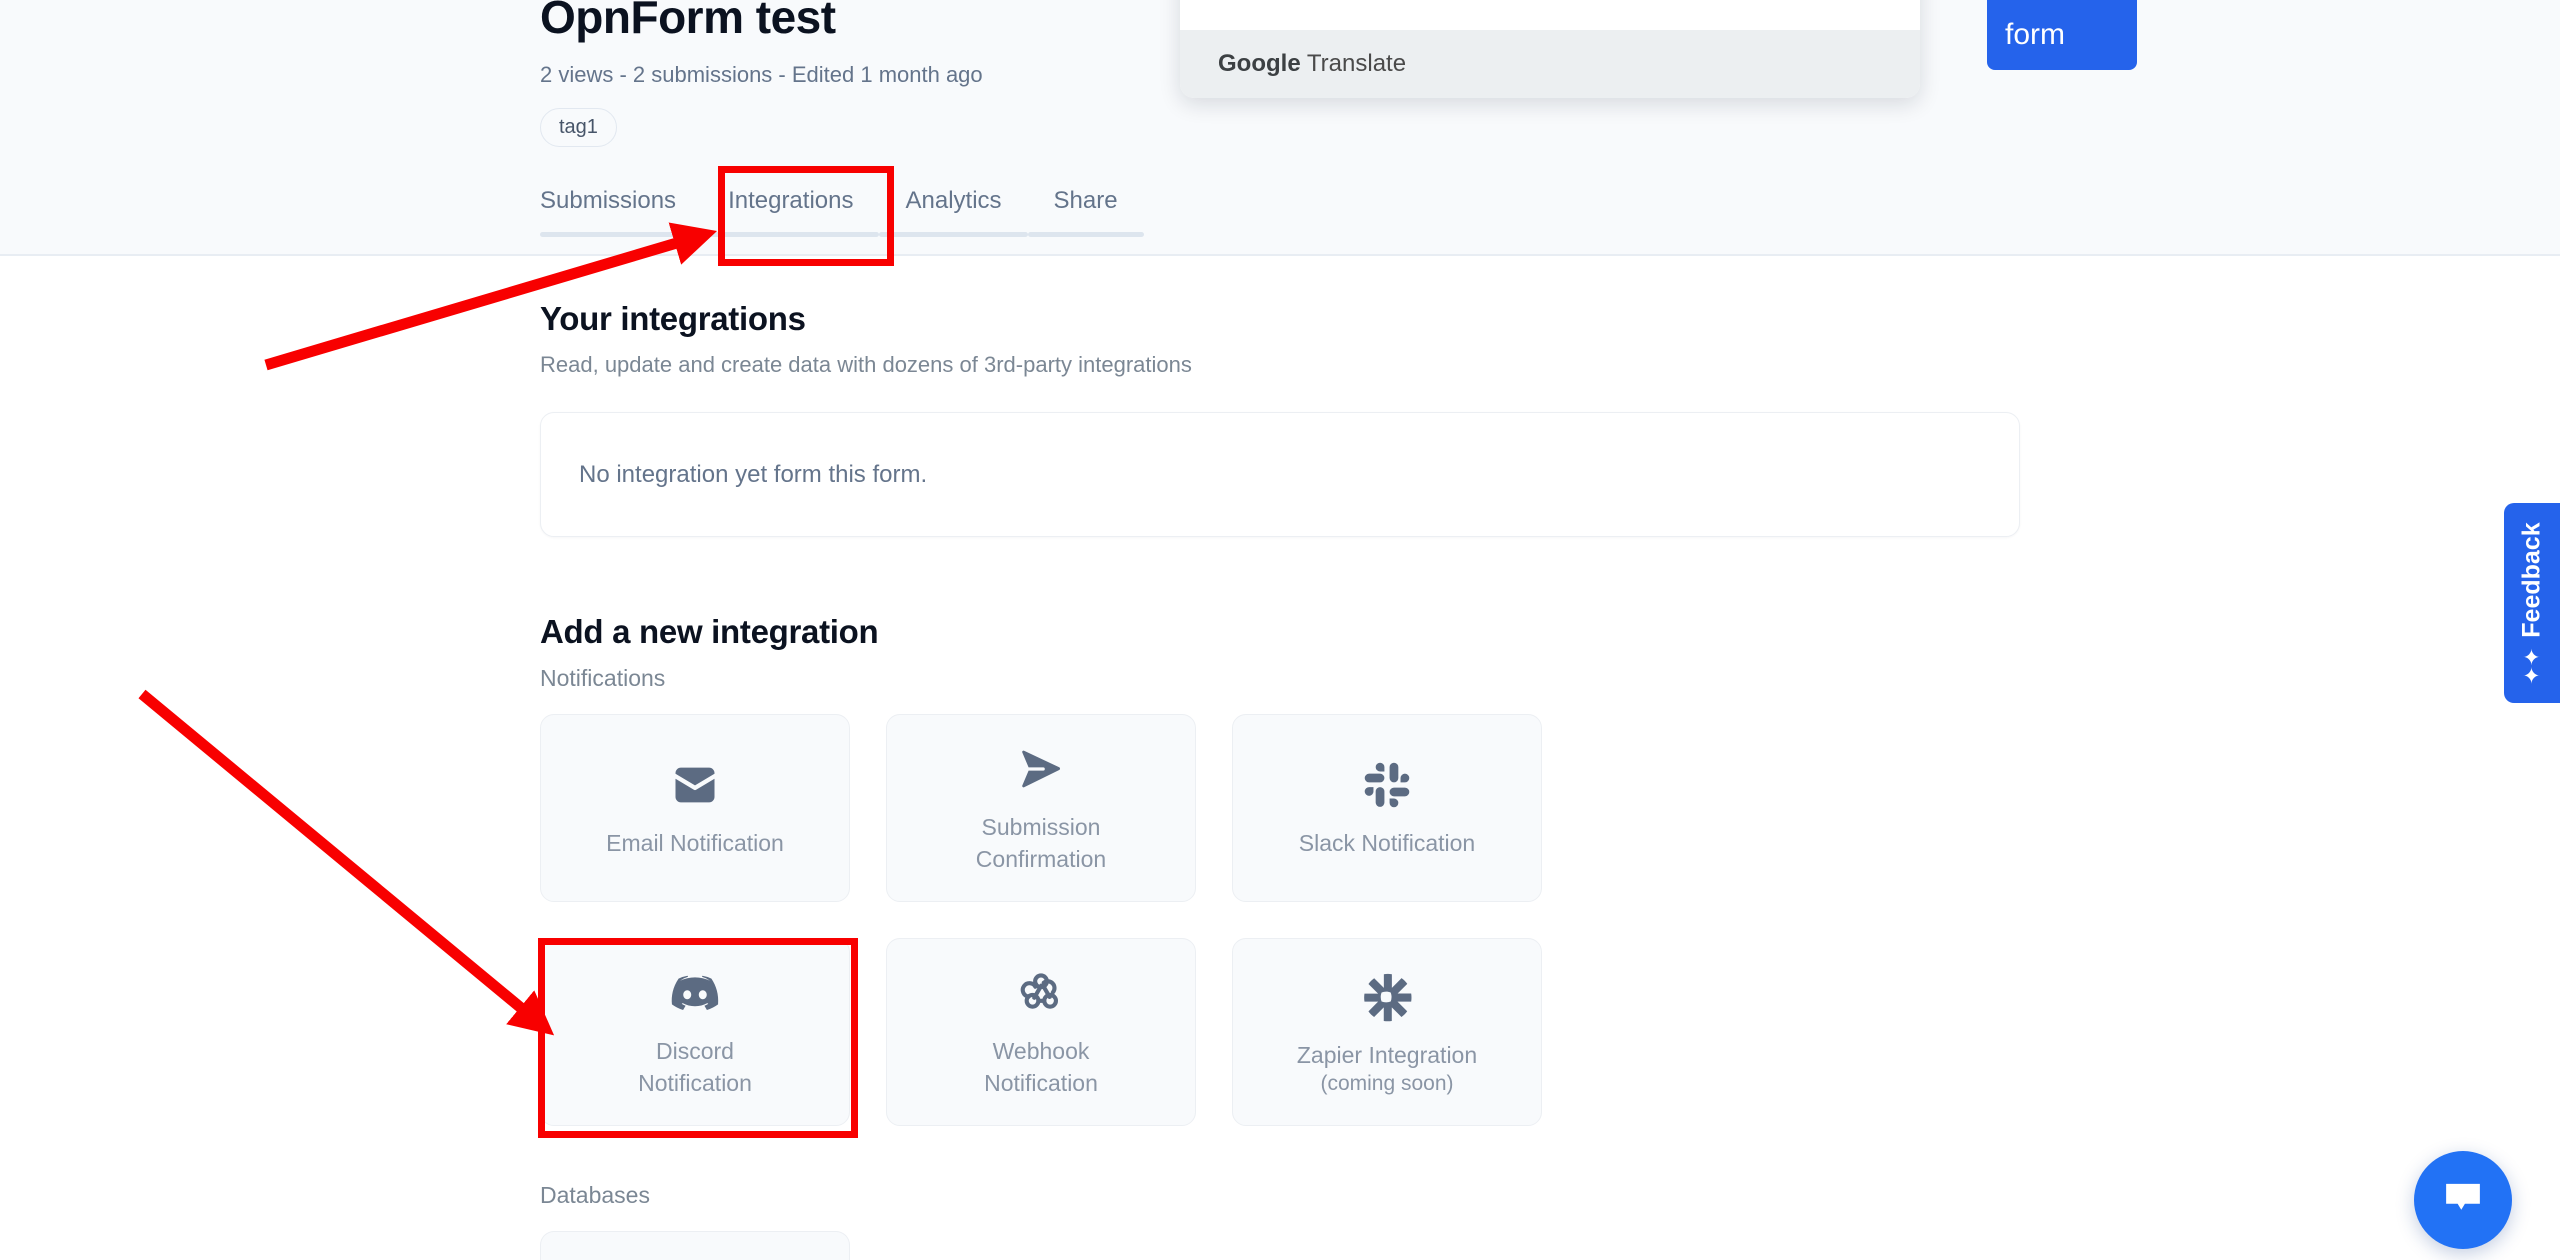 This screenshot has height=1260, width=2560. I want to click on feedback-tab: ✦✦ Feedback, so click(2532, 603).